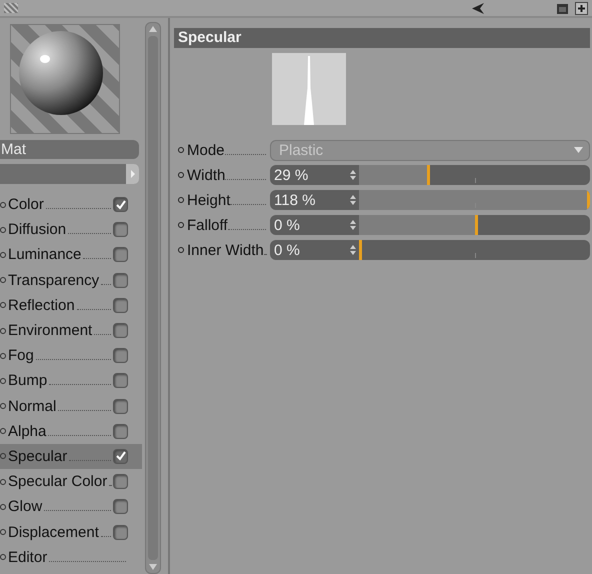 Image resolution: width=592 pixels, height=574 pixels. I want to click on channel-item: Glow, so click(71, 507).